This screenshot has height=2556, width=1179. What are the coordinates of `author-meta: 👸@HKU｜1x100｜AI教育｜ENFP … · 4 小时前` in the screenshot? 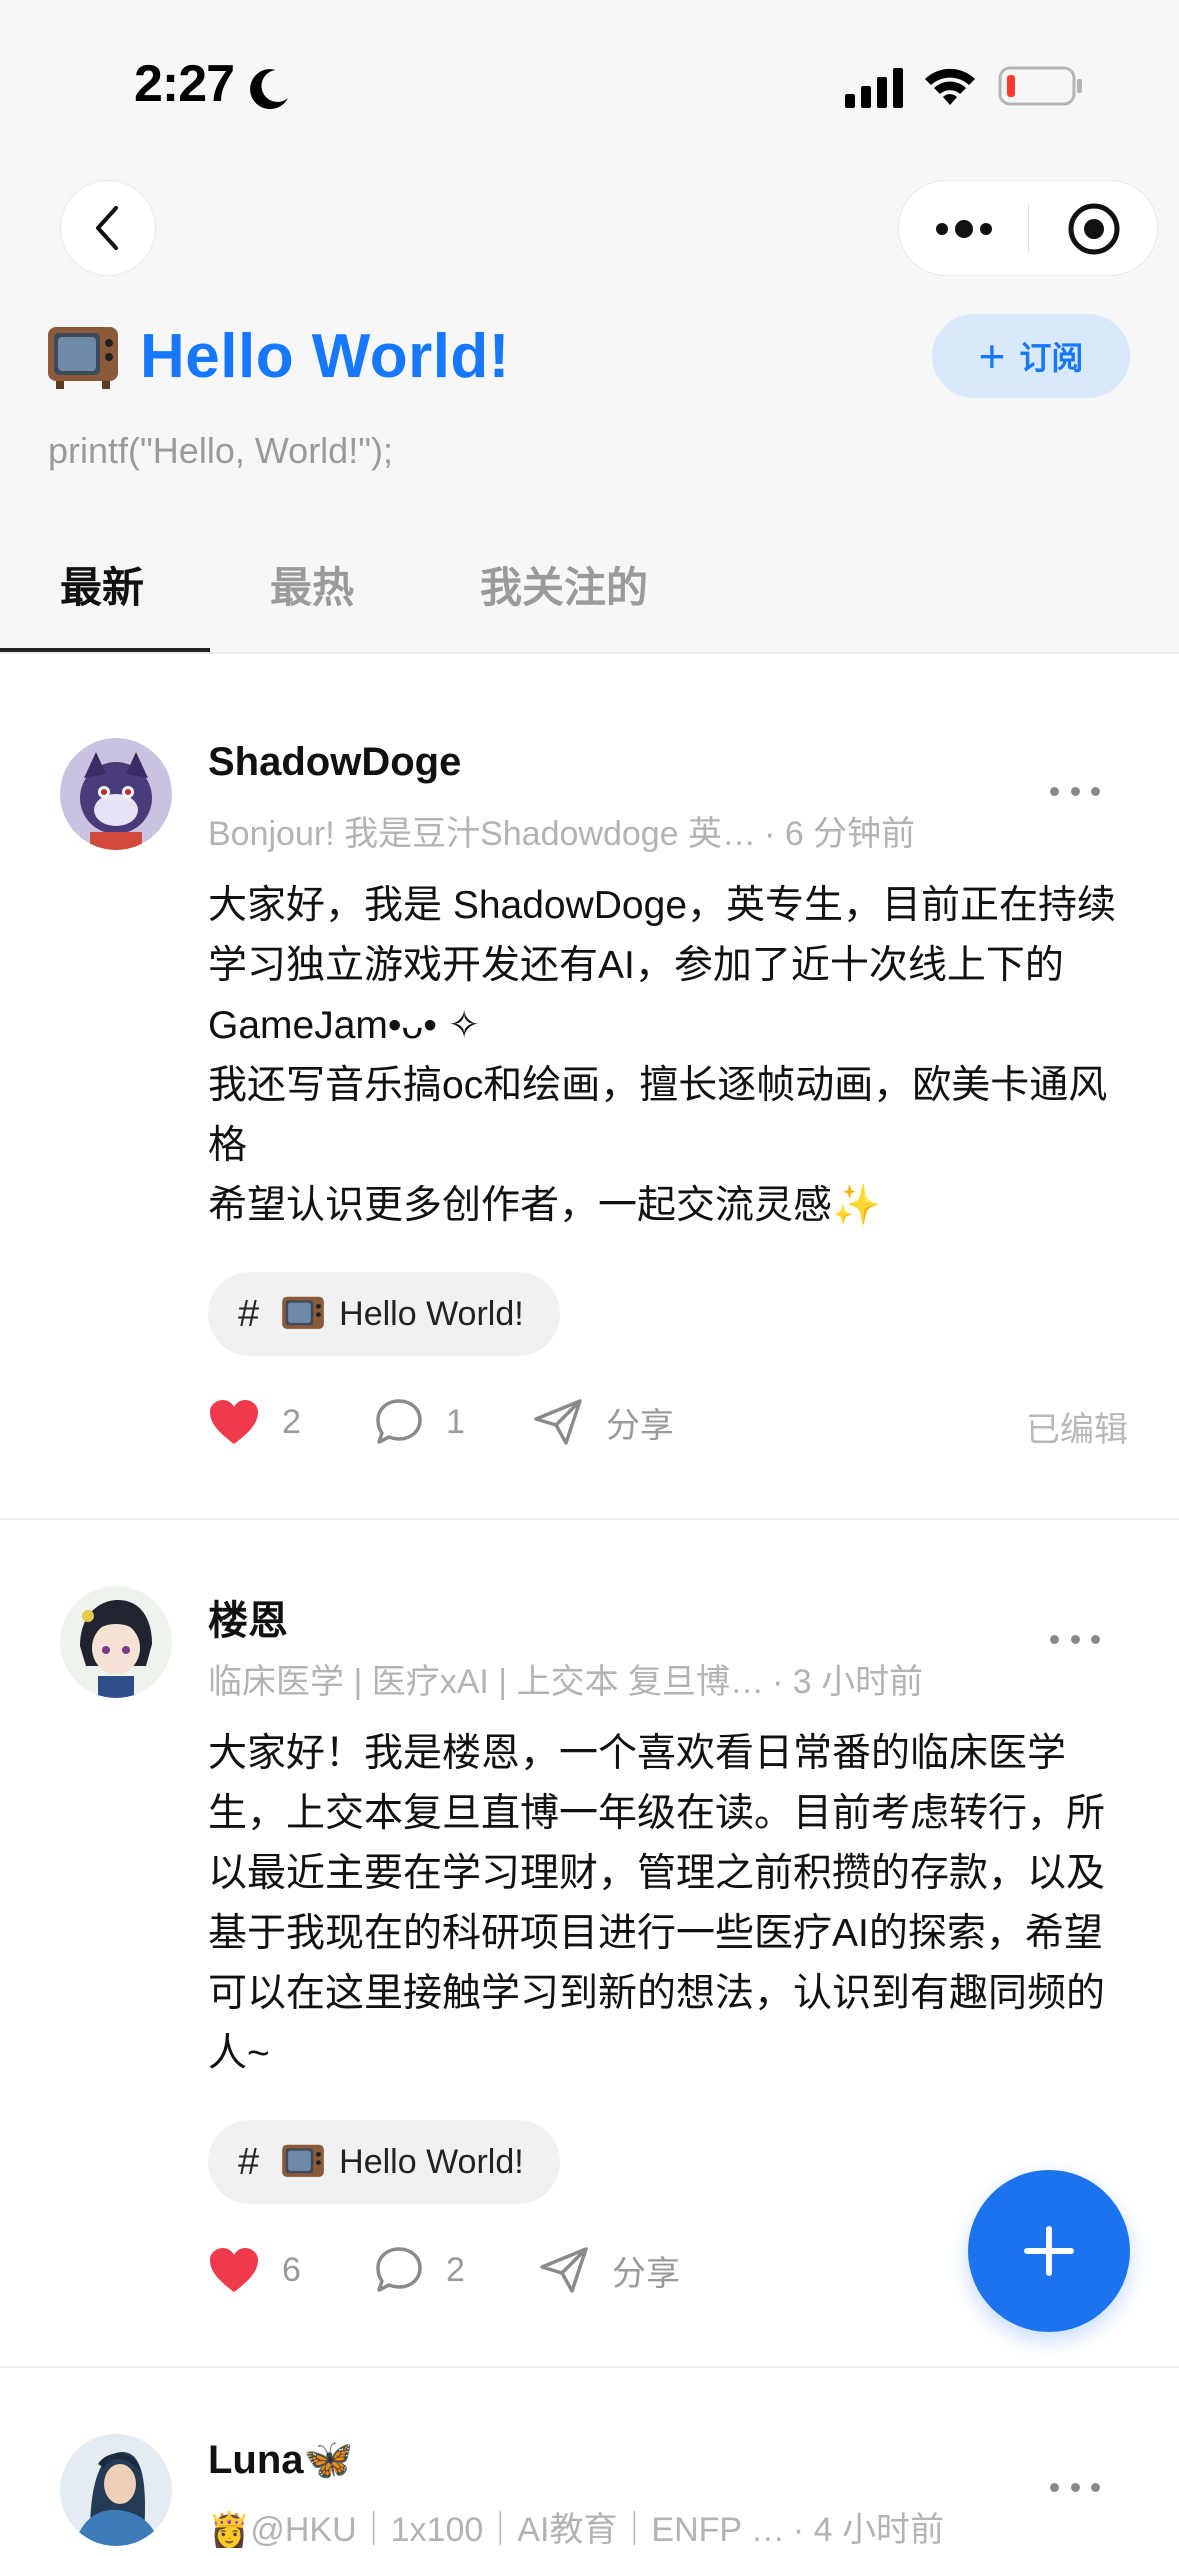 It's located at (576, 2526).